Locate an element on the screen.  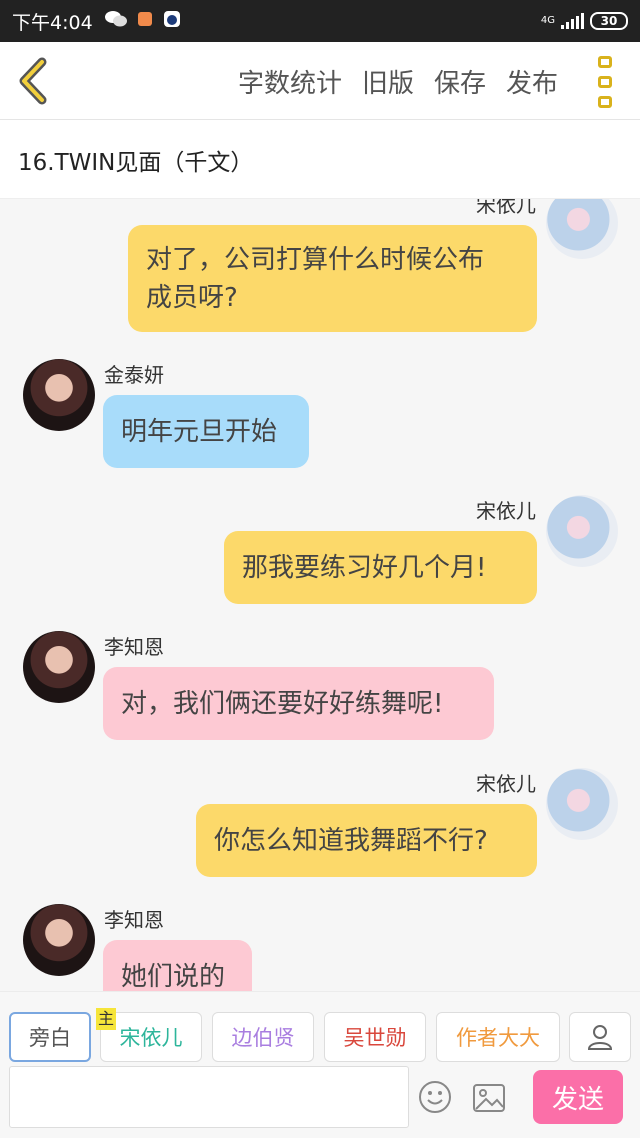
editor-toolbar: 字数统计 旧版 保存 发布 is located at coordinates (320, 81).